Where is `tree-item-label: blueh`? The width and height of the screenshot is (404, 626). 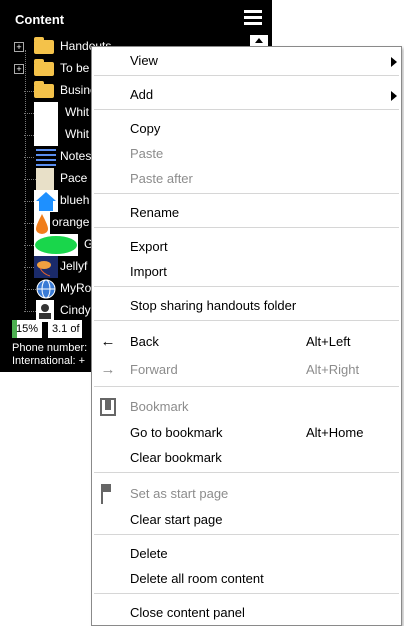 tree-item-label: blueh is located at coordinates (75, 200).